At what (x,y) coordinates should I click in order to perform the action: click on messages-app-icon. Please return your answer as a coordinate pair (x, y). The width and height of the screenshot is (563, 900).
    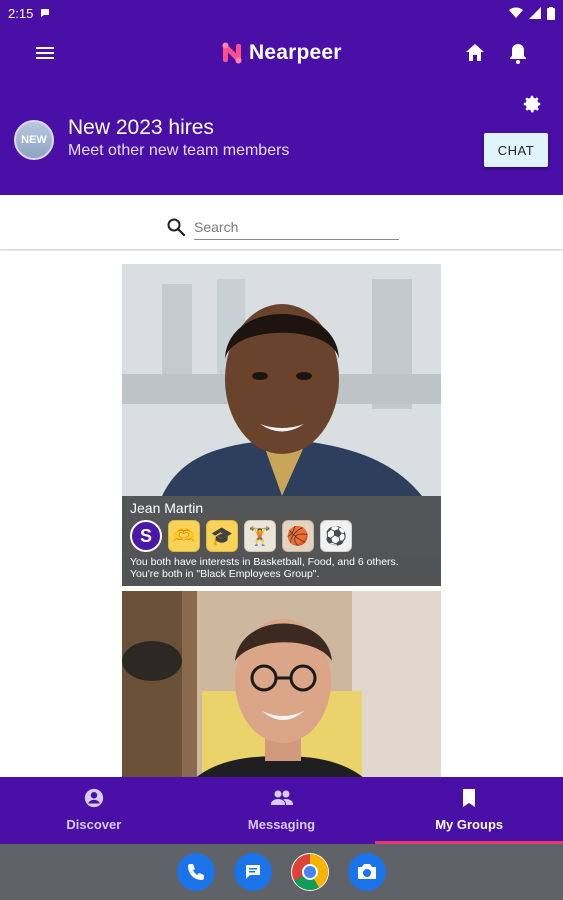
    Looking at the image, I should click on (253, 872).